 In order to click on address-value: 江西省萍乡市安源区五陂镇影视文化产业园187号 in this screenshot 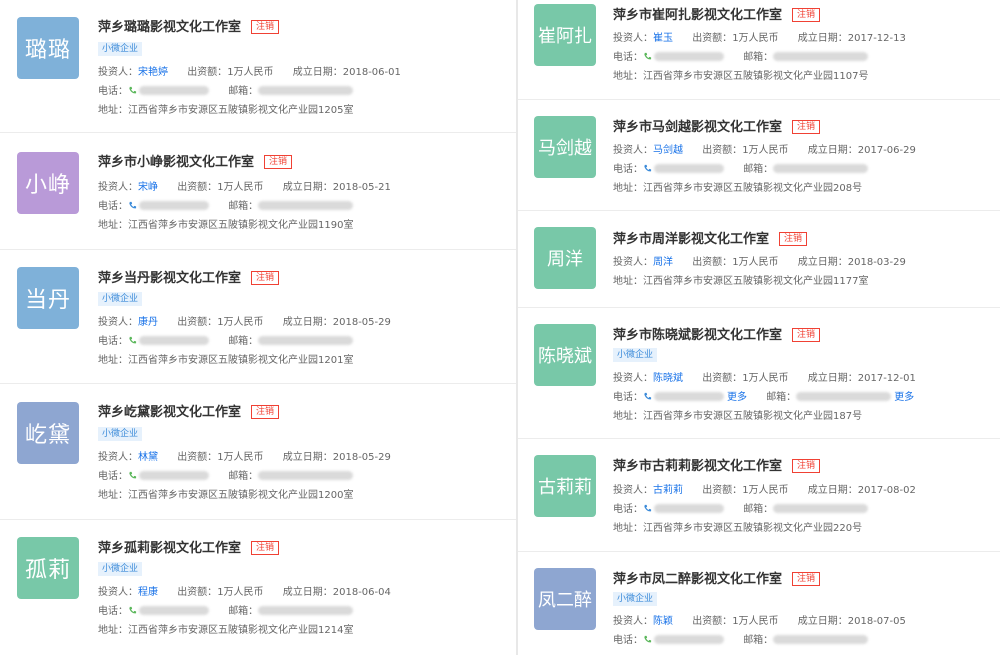, I will do `click(753, 416)`.